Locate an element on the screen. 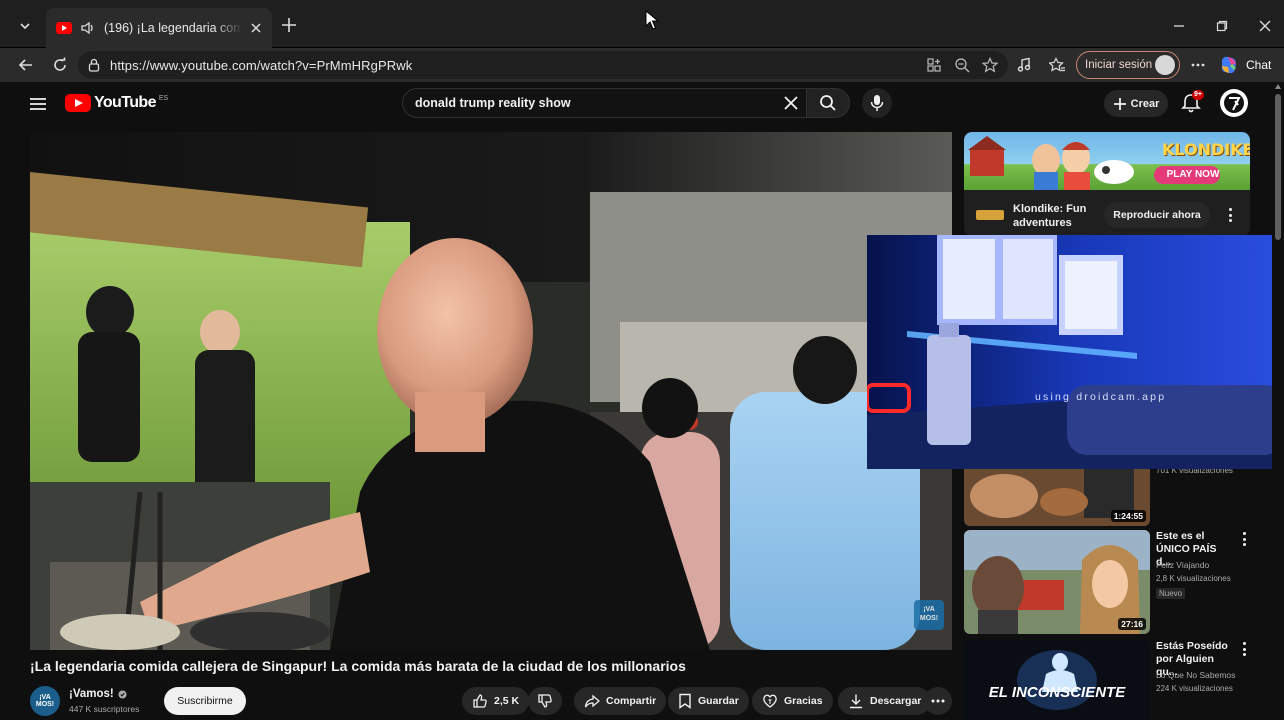 The height and width of the screenshot is (720, 1284). account-avatar is located at coordinates (1234, 103).